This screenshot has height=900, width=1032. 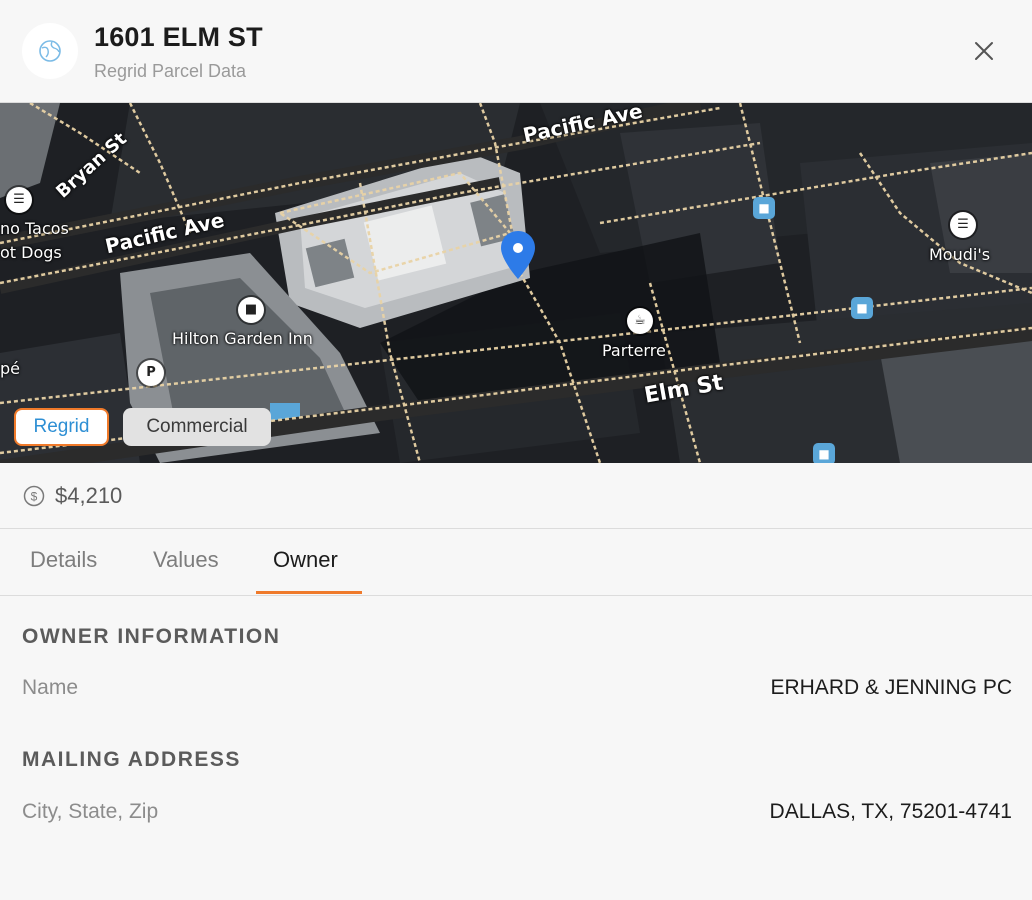 I want to click on dollar-circle-icon: $, so click(x=34, y=496).